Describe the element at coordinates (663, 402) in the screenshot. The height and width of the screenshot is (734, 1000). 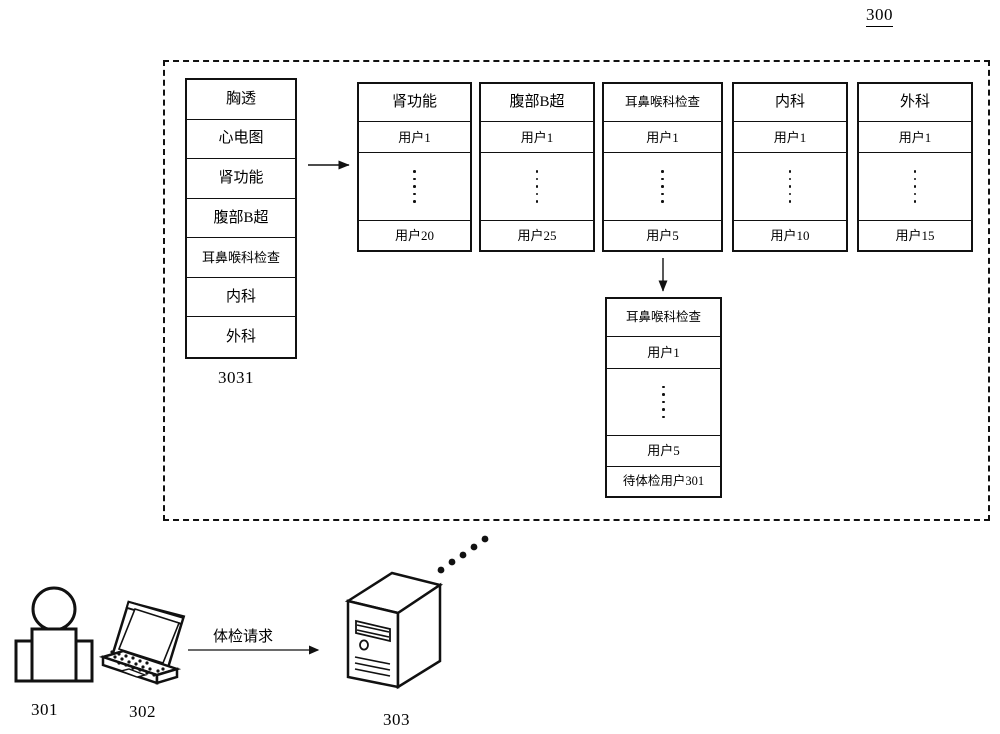
I see `detail-ellipsis` at that location.